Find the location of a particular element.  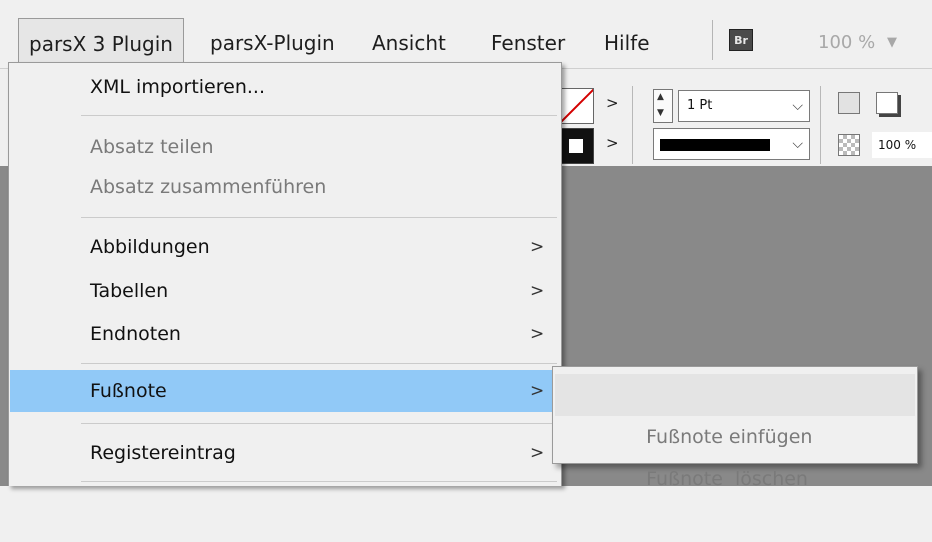

menu-ansicht: Ansicht is located at coordinates (409, 40).